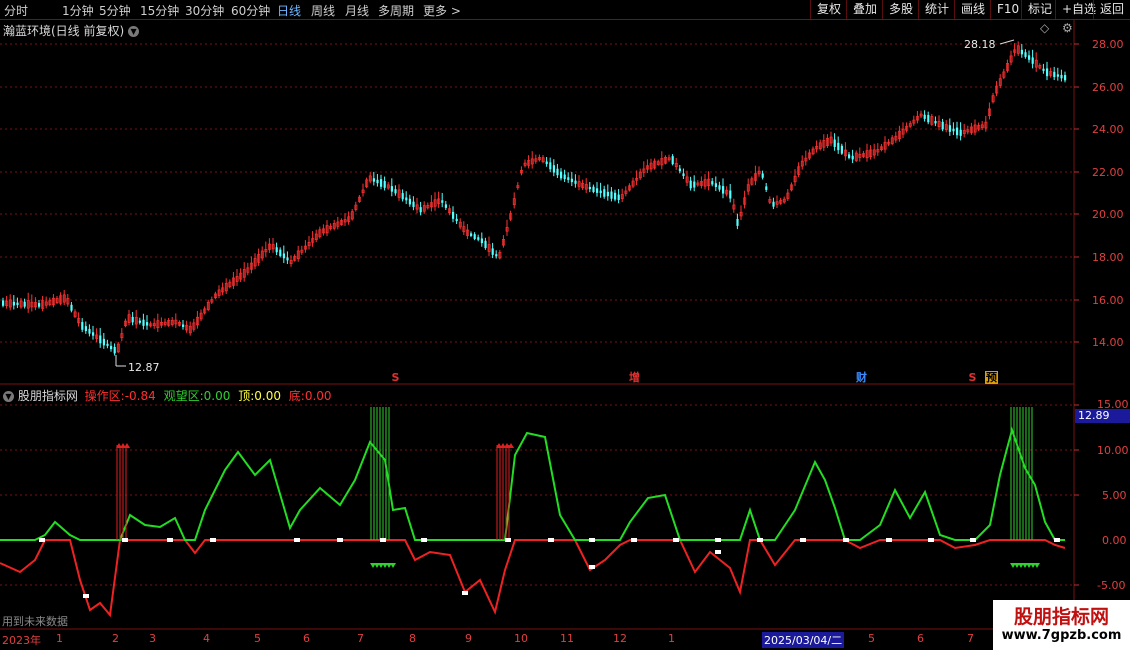 The image size is (1130, 650). What do you see at coordinates (861, 377) in the screenshot?
I see `event-marker-finance: 财` at bounding box center [861, 377].